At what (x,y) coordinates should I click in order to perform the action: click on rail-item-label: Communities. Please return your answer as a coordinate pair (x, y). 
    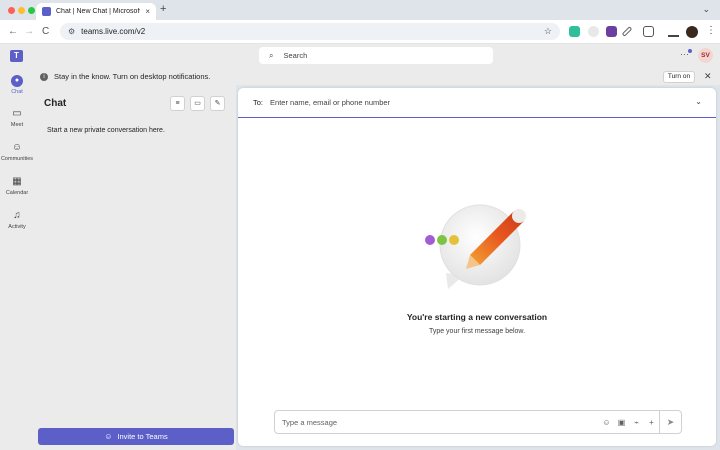
    Looking at the image, I should click on (17, 159).